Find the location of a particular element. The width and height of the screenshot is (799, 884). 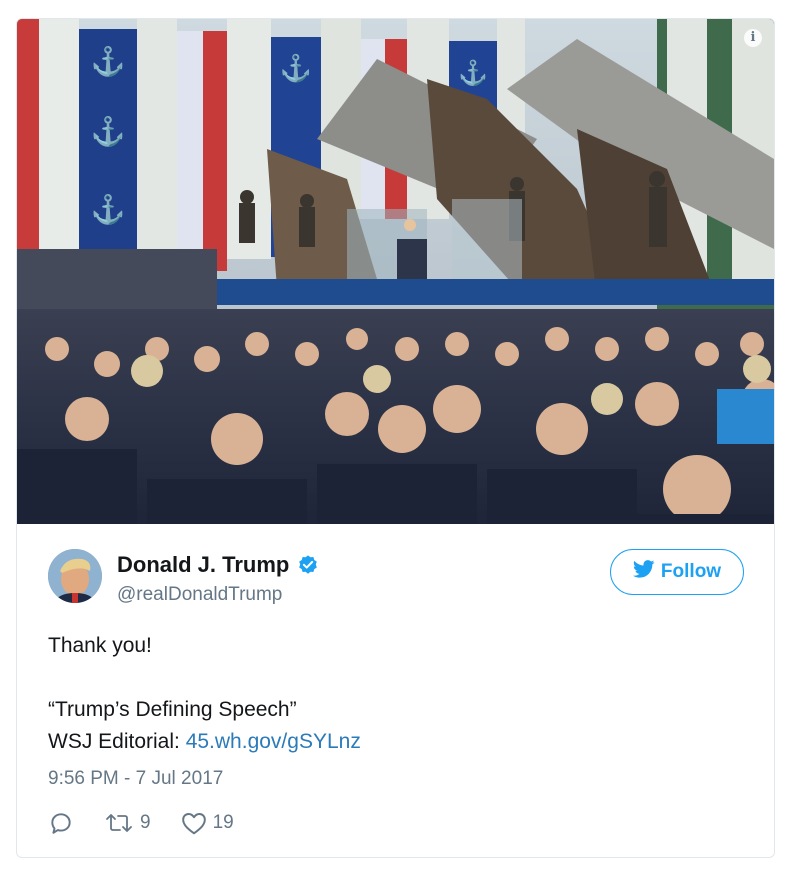

retweet-button: 9 is located at coordinates (127, 823).